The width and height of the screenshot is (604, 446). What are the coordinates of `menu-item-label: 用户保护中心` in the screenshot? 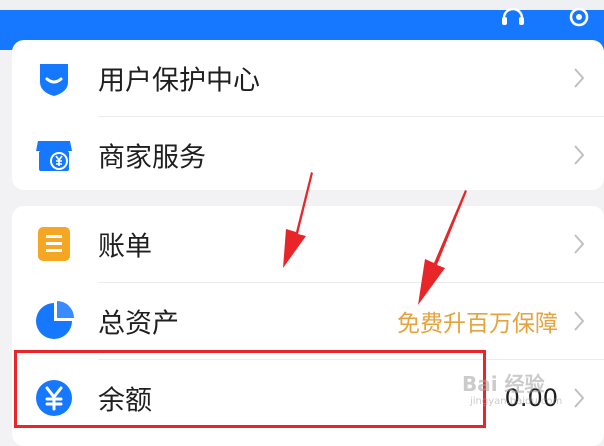 It's located at (179, 81).